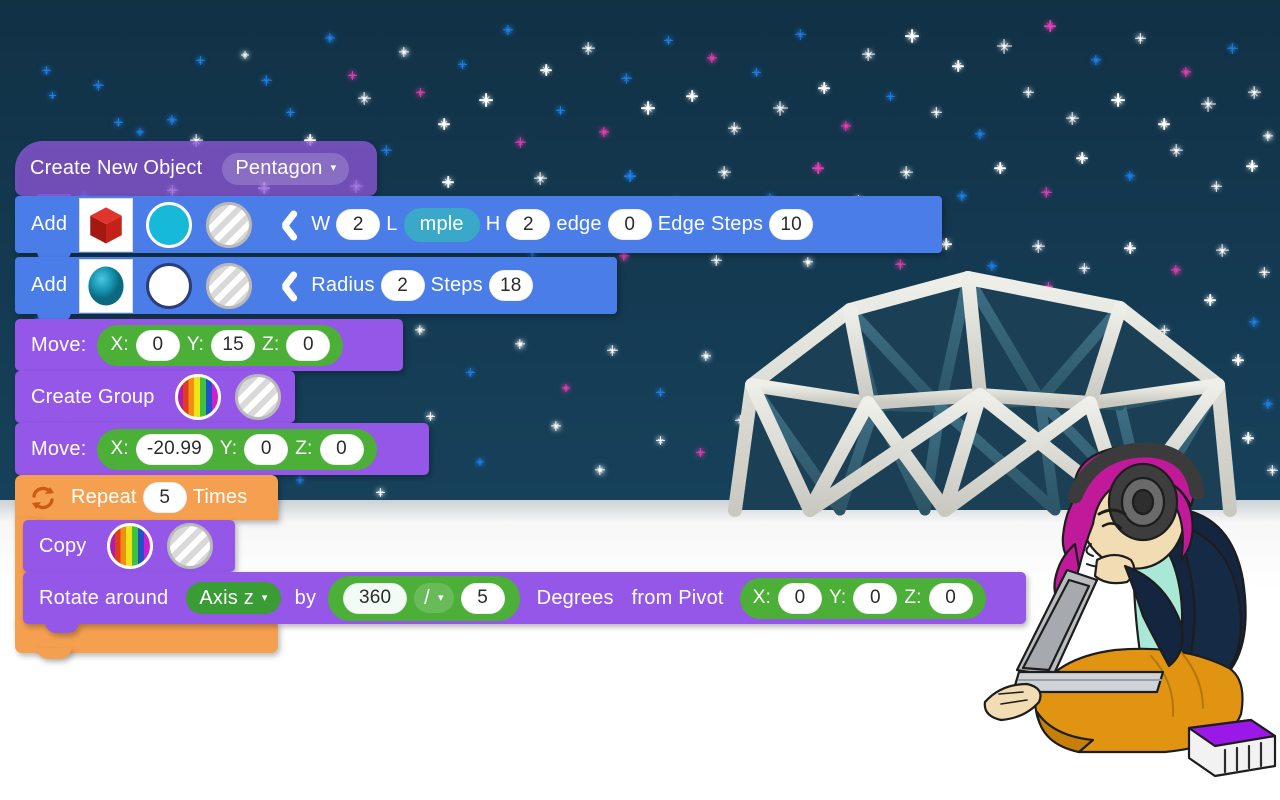  What do you see at coordinates (54, 653) in the screenshot?
I see `repeat-bottom-notch` at bounding box center [54, 653].